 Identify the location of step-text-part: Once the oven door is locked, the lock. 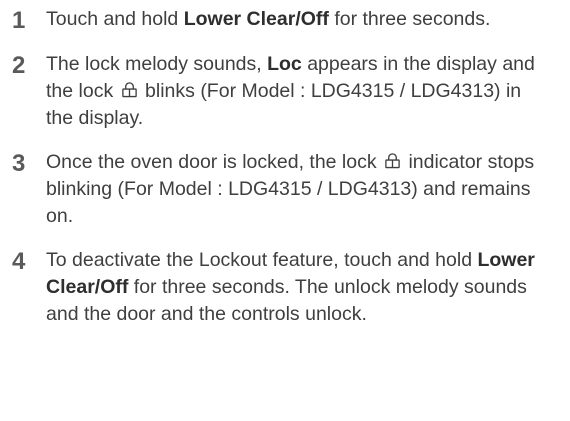
(214, 162).